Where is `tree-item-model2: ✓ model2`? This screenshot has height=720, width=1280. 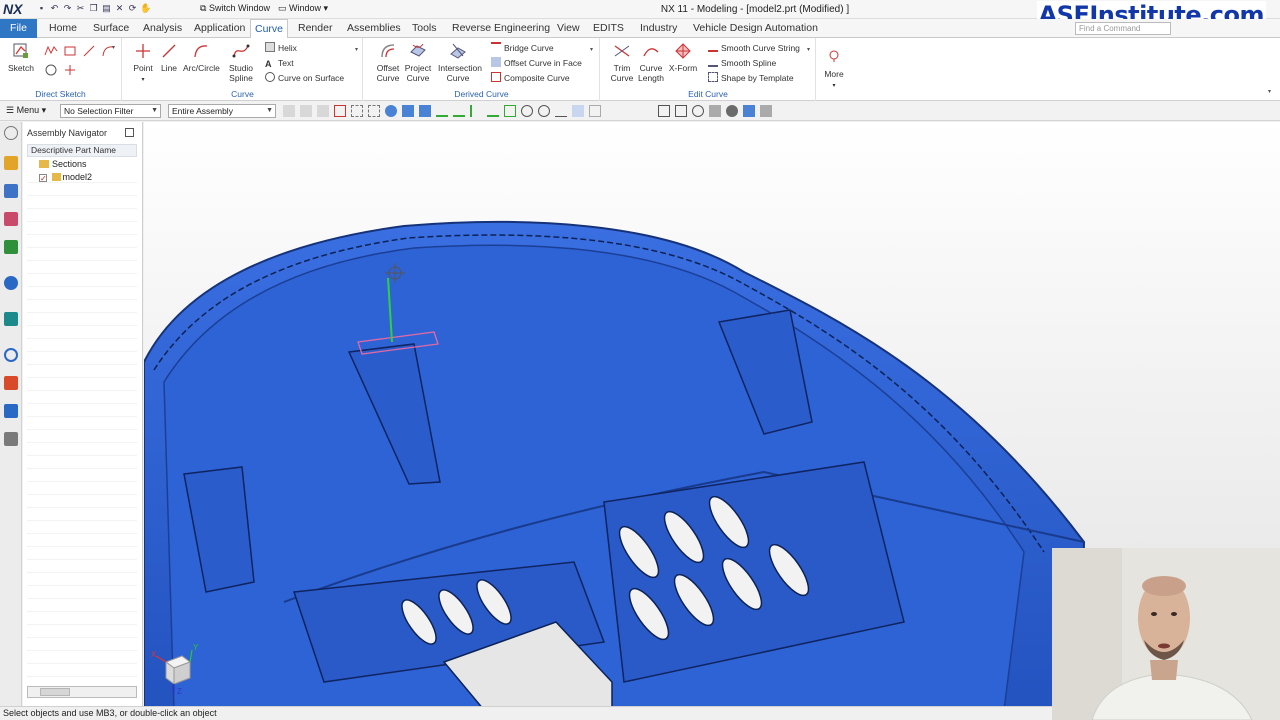
tree-item-model2: ✓ model2 is located at coordinates (65, 177).